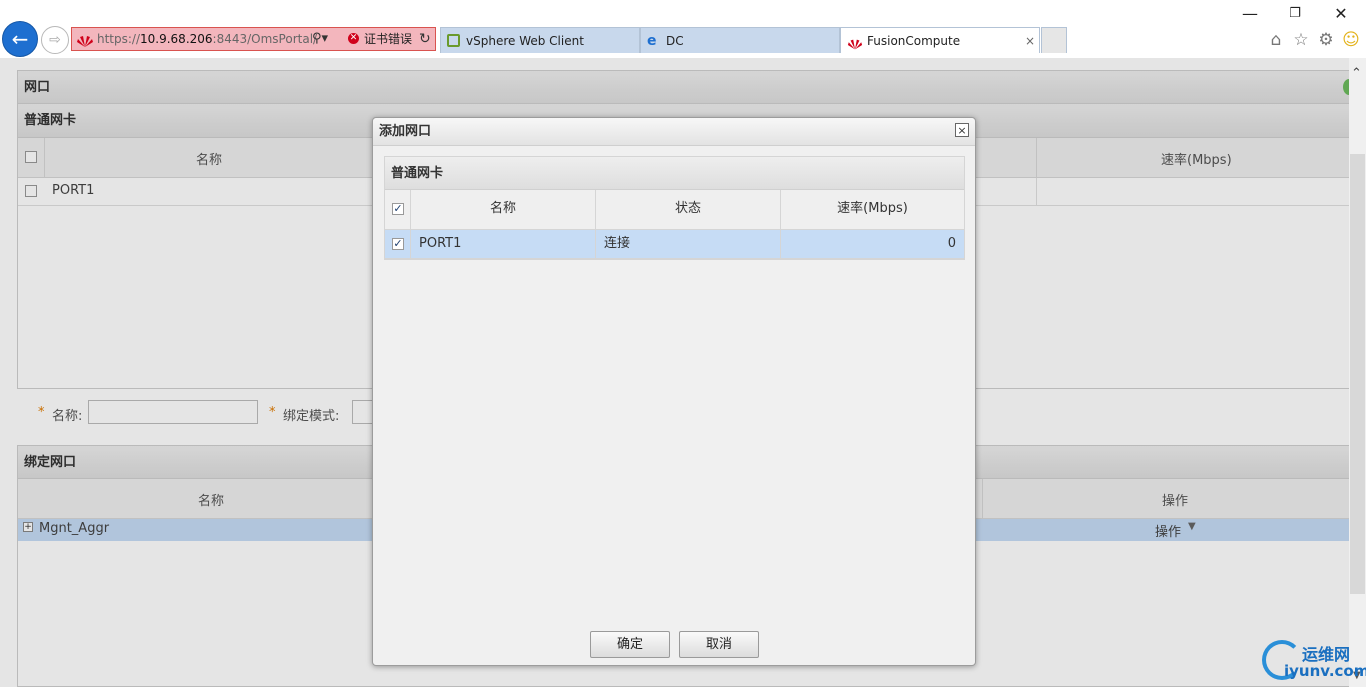 This screenshot has height=687, width=1366. What do you see at coordinates (688, 210) in the screenshot?
I see `column-header-status: 状态` at bounding box center [688, 210].